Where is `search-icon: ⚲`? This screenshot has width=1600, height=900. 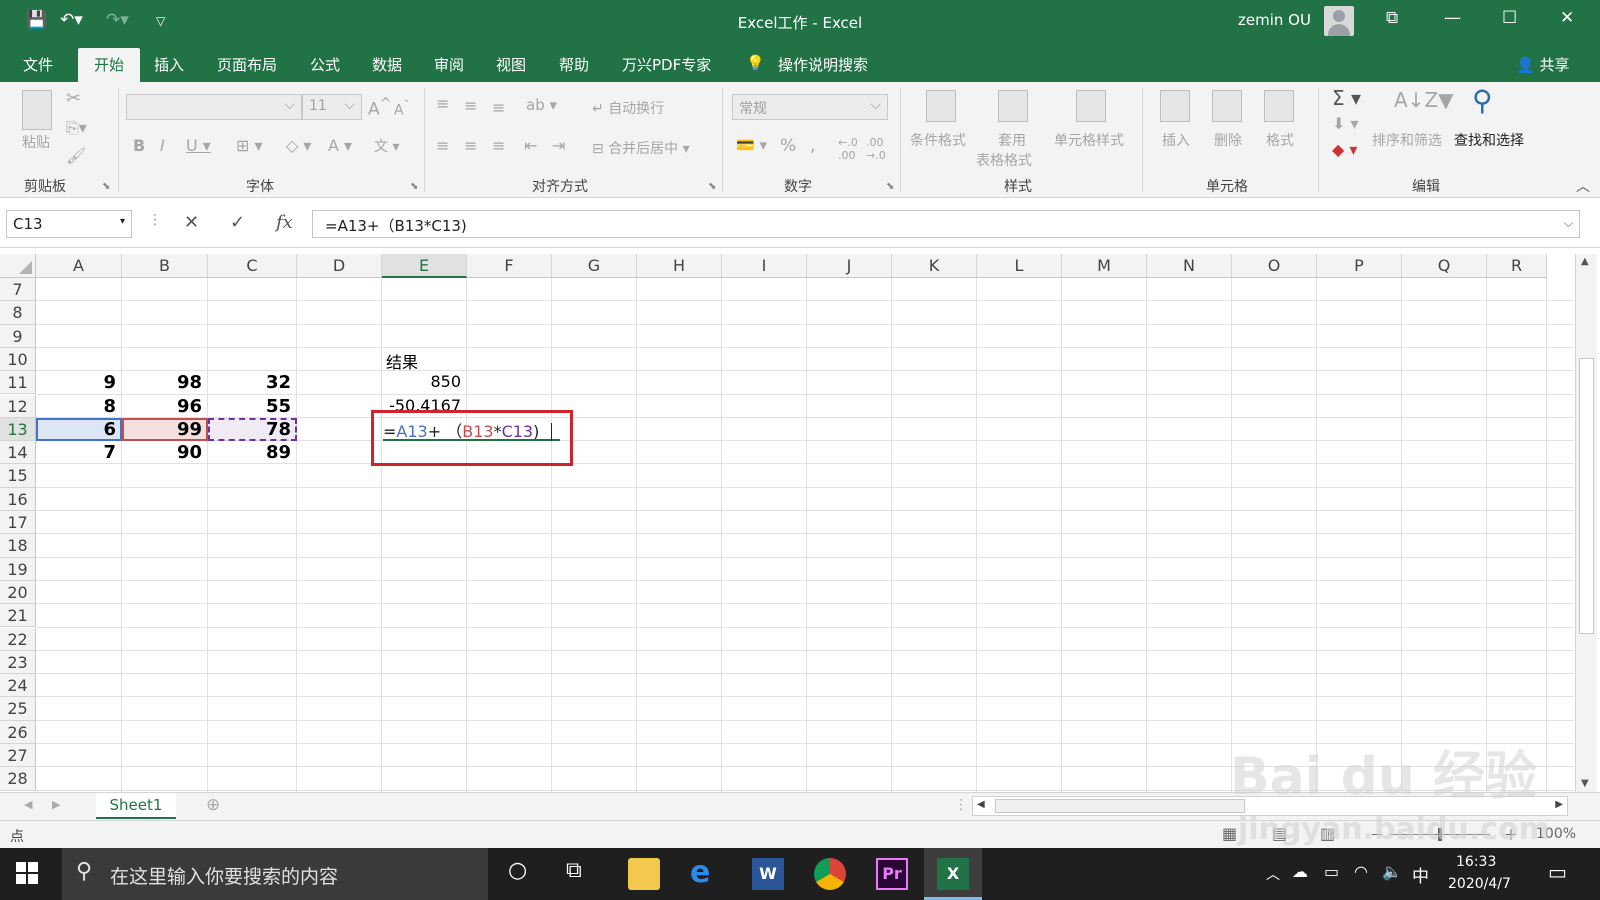 search-icon: ⚲ is located at coordinates (1482, 100).